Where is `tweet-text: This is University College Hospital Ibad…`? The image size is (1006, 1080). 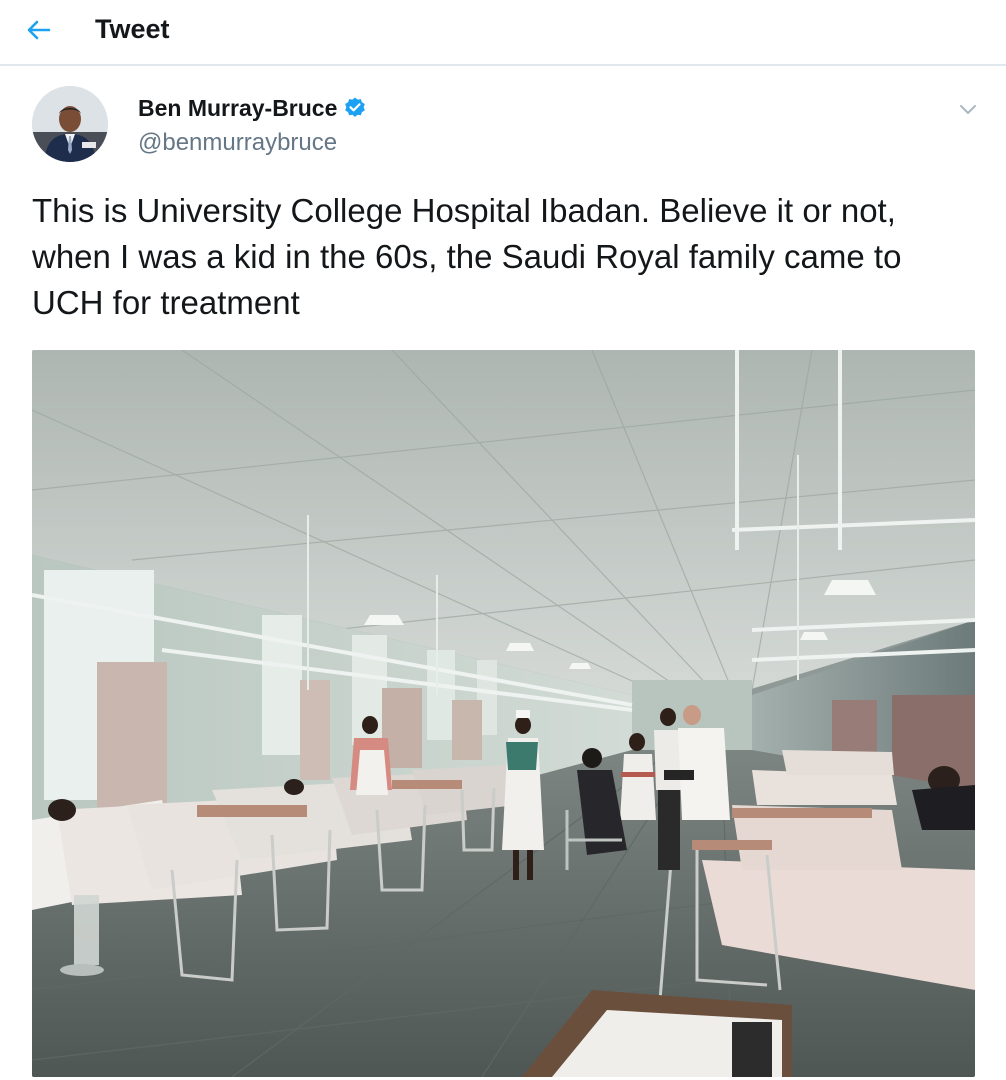
tweet-text: This is University College Hospital Ibad… is located at coordinates (467, 256).